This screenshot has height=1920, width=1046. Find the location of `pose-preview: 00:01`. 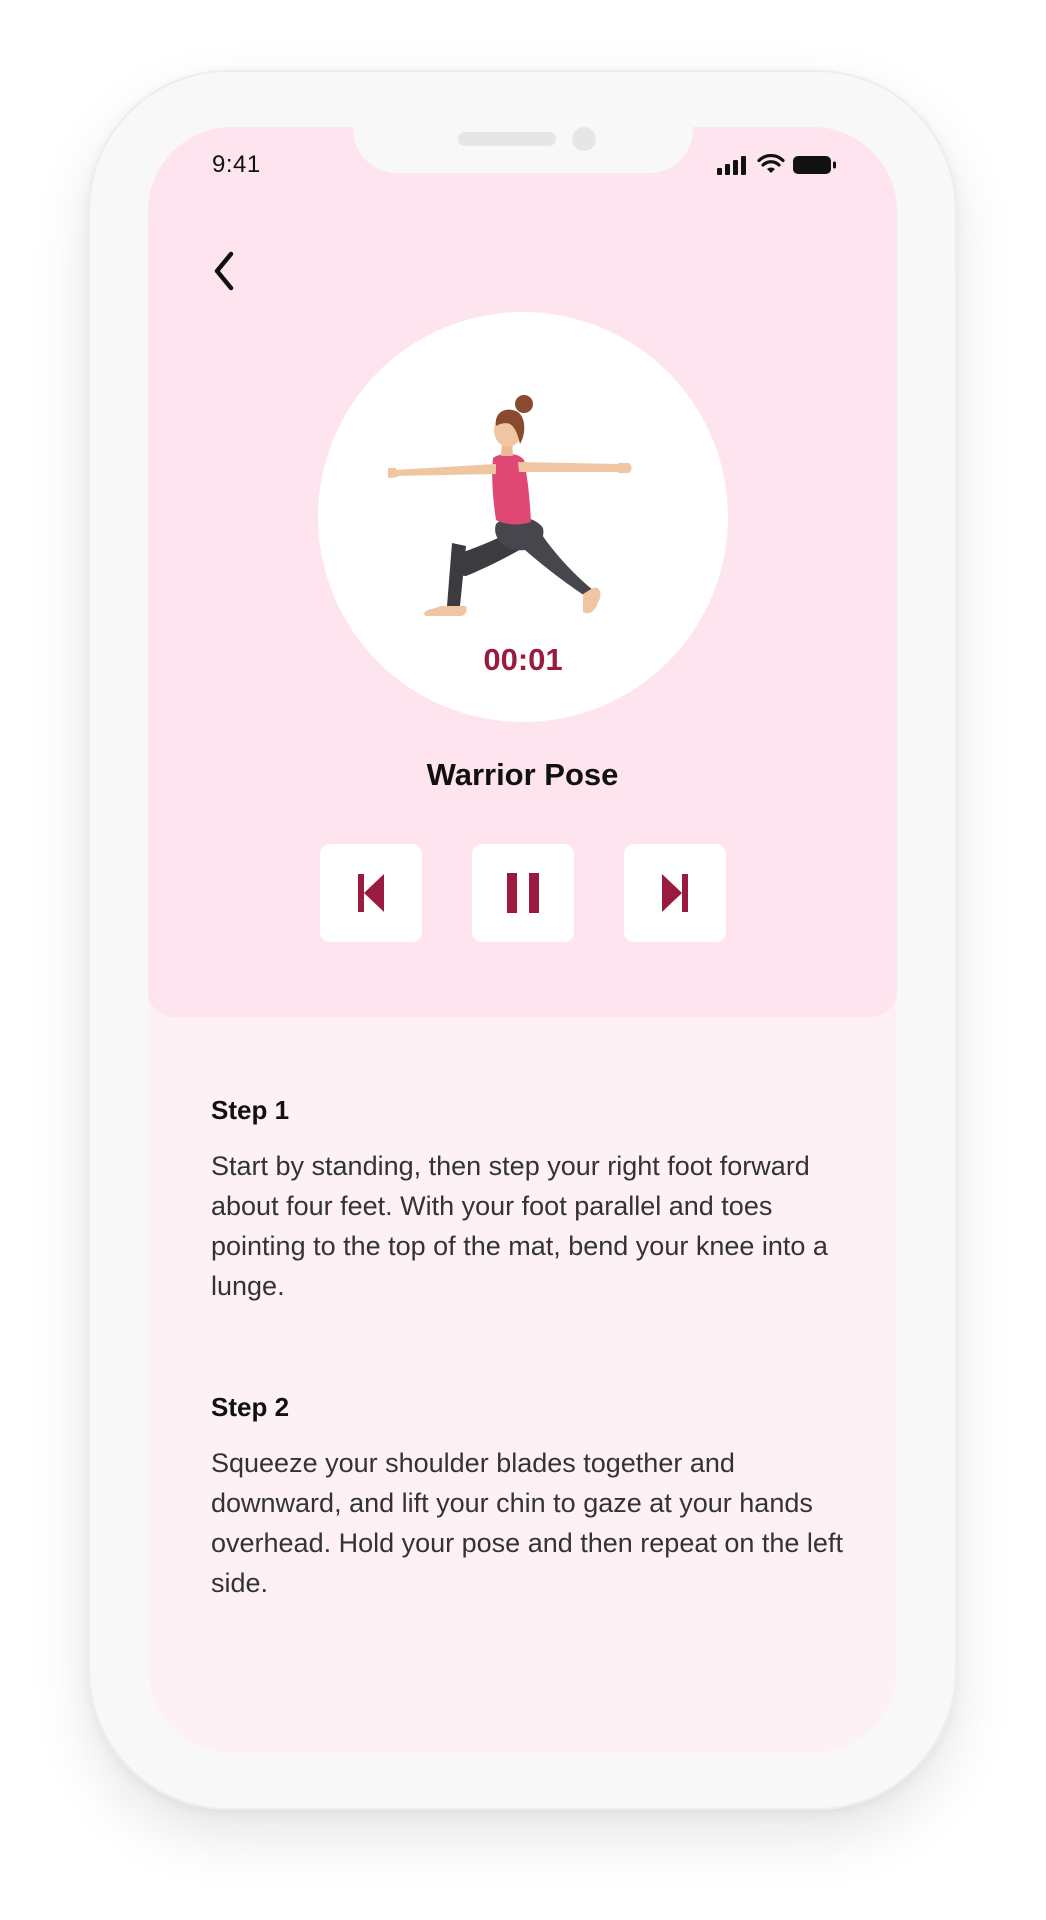

pose-preview: 00:01 is located at coordinates (523, 517).